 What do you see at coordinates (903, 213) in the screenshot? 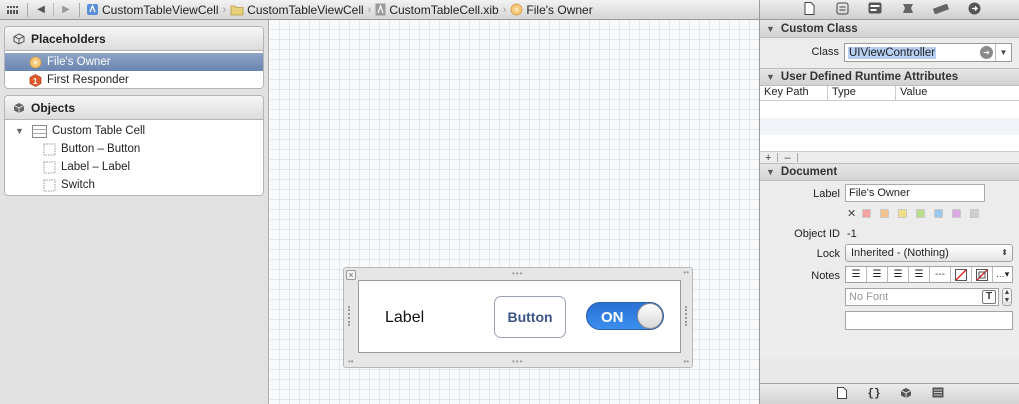
I see `color-swatch-yellow` at bounding box center [903, 213].